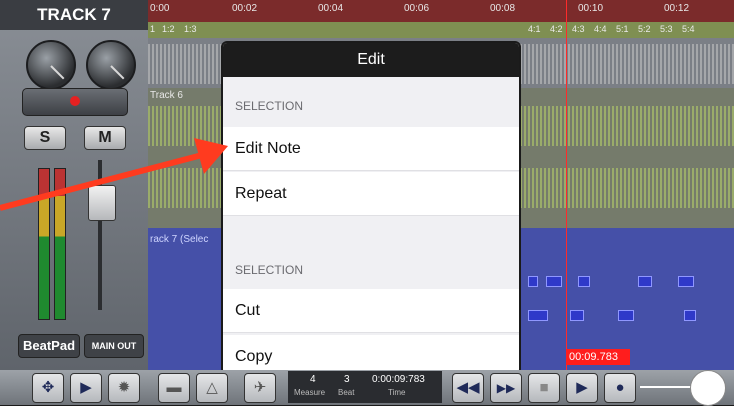  Describe the element at coordinates (677, 8) in the screenshot. I see `ruler-time: 00:12` at that location.